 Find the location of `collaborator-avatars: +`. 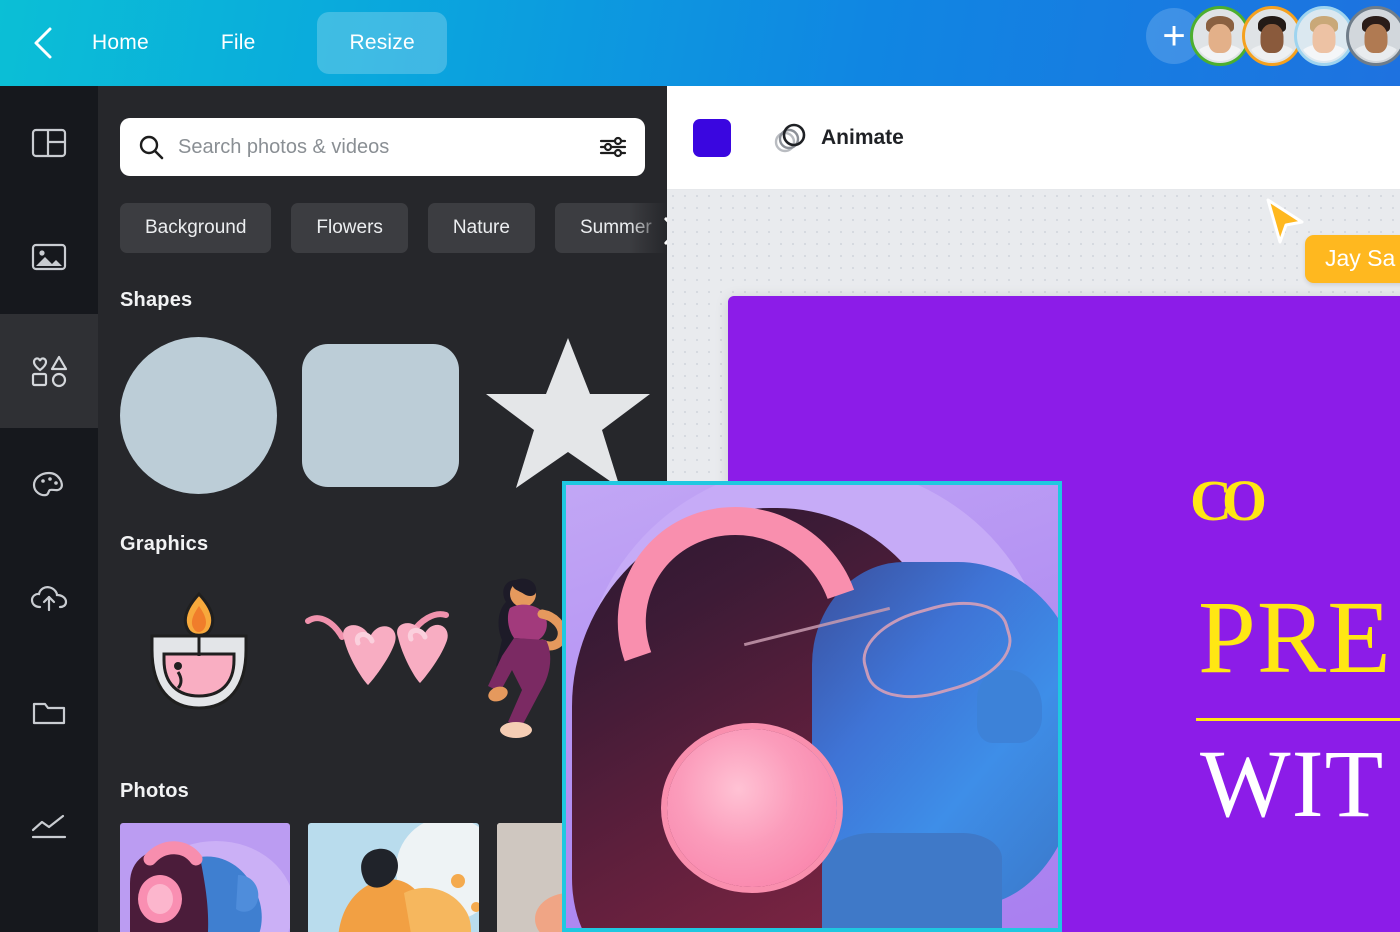

collaborator-avatars: + is located at coordinates (1273, 36).